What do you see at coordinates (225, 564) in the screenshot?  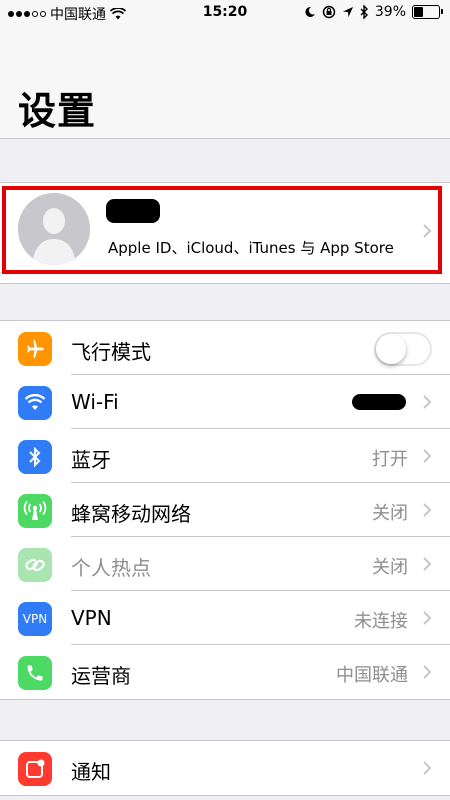 I see `settings-row-personal-hotspot: 个人热点 关闭` at bounding box center [225, 564].